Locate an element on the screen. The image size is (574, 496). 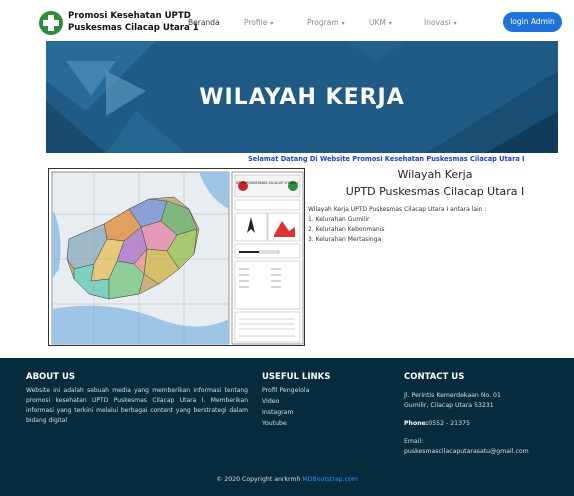
links-heading: USEFUL LINKS is located at coordinates (296, 377).